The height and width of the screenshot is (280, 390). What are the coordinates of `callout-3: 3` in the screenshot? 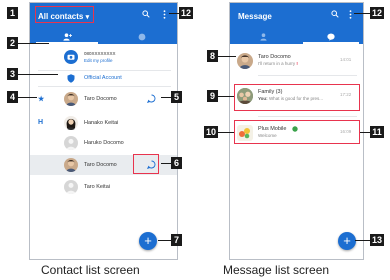 It's located at (12, 74).